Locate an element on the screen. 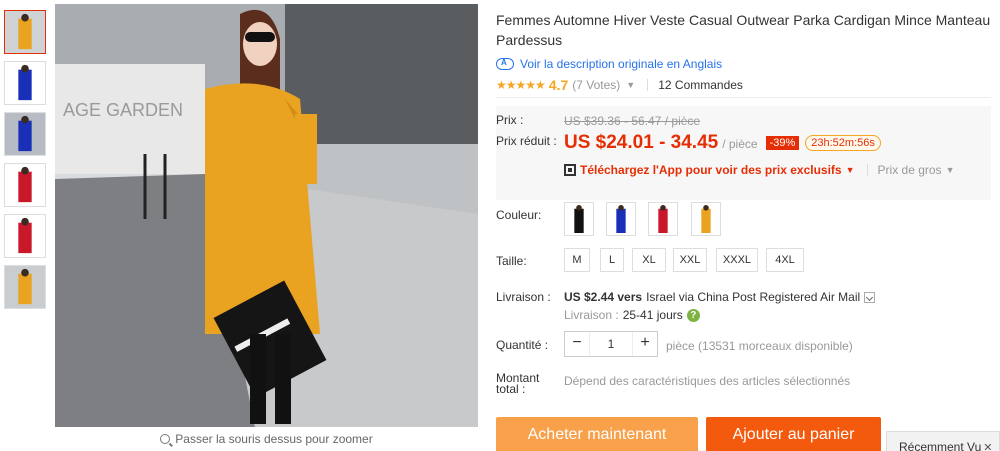 The width and height of the screenshot is (1000, 451). recently-viewed-tab: Récemment Vu ✕ is located at coordinates (943, 441).